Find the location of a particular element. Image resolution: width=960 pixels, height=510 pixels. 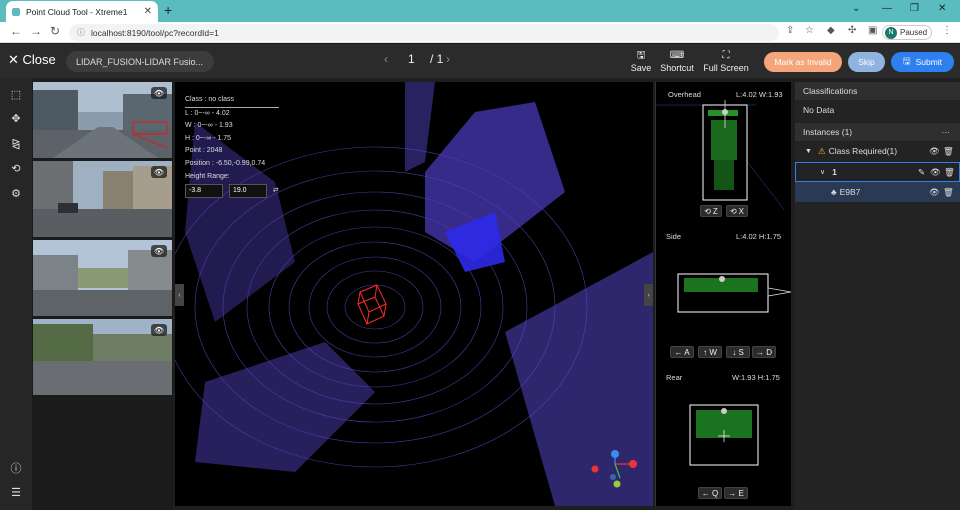

info-position: Position : -6.50,-0.99,0.74 is located at coordinates (225, 163).